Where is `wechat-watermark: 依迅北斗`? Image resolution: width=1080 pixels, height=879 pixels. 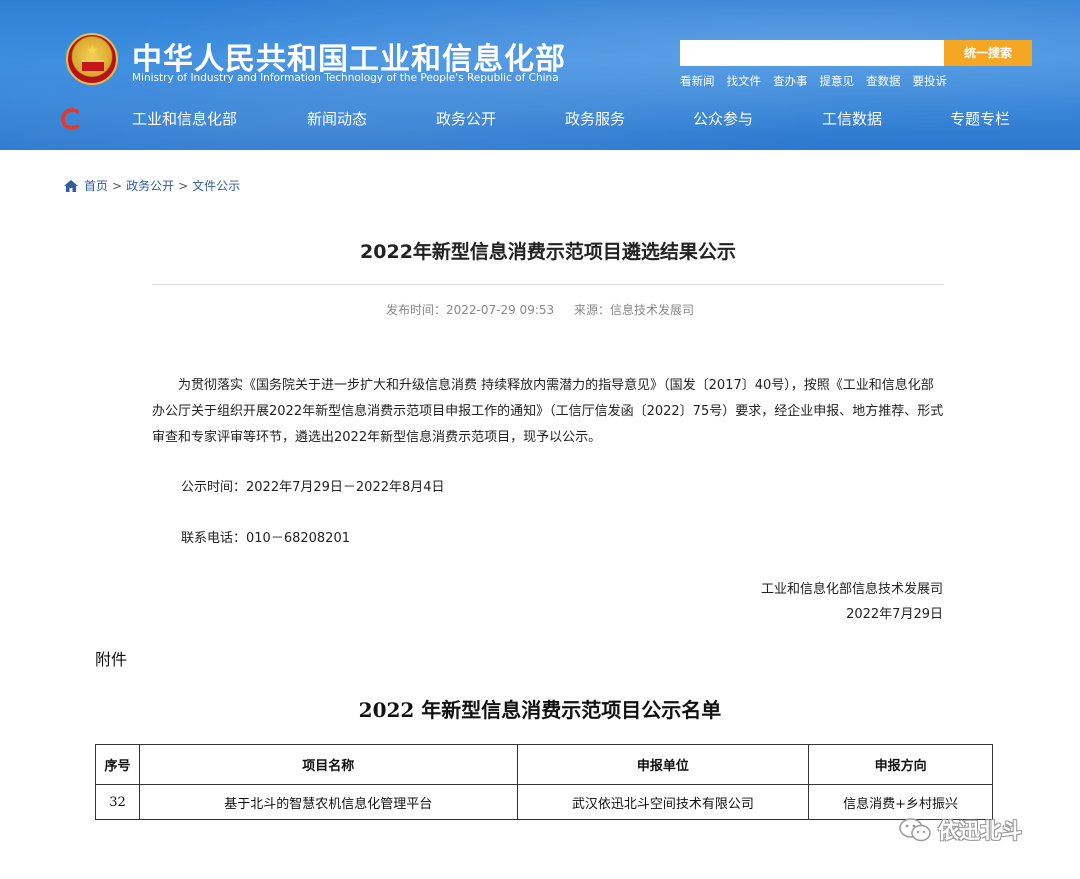 wechat-watermark: 依迅北斗 is located at coordinates (960, 830).